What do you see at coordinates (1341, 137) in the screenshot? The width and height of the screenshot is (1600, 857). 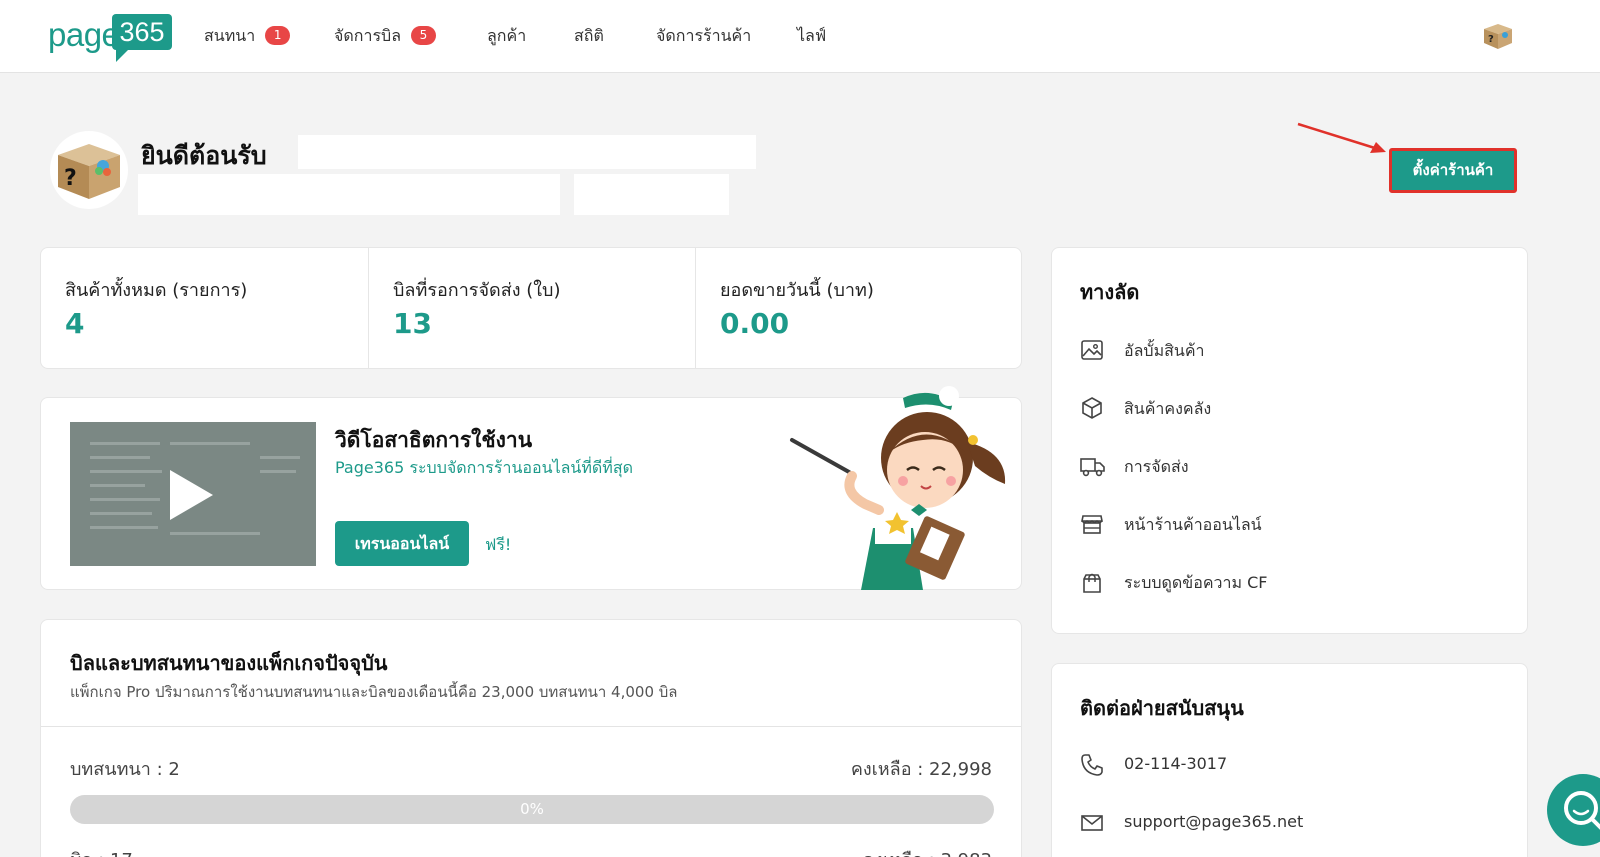 I see `annotation-arrow-icon` at bounding box center [1341, 137].